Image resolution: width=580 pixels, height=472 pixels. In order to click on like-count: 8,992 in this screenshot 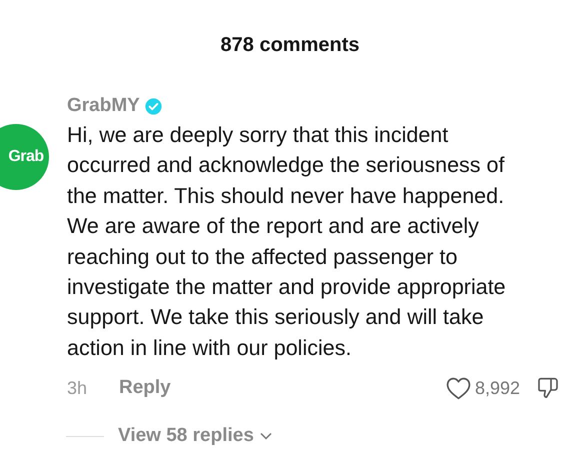, I will do `click(497, 388)`.